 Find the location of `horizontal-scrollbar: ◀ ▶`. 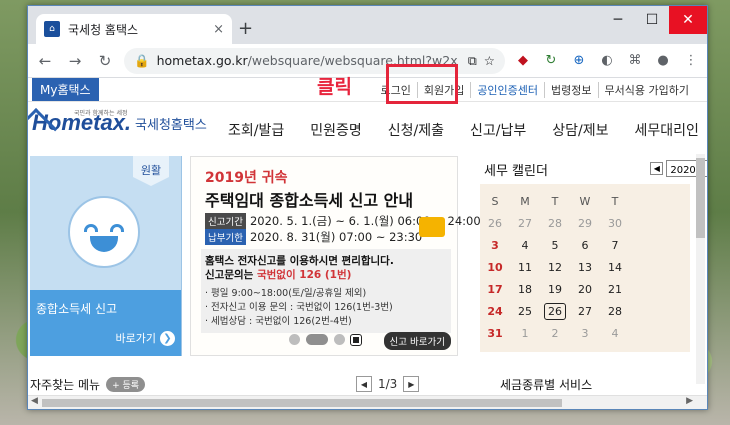

horizontal-scrollbar: ◀ ▶ is located at coordinates (367, 402).